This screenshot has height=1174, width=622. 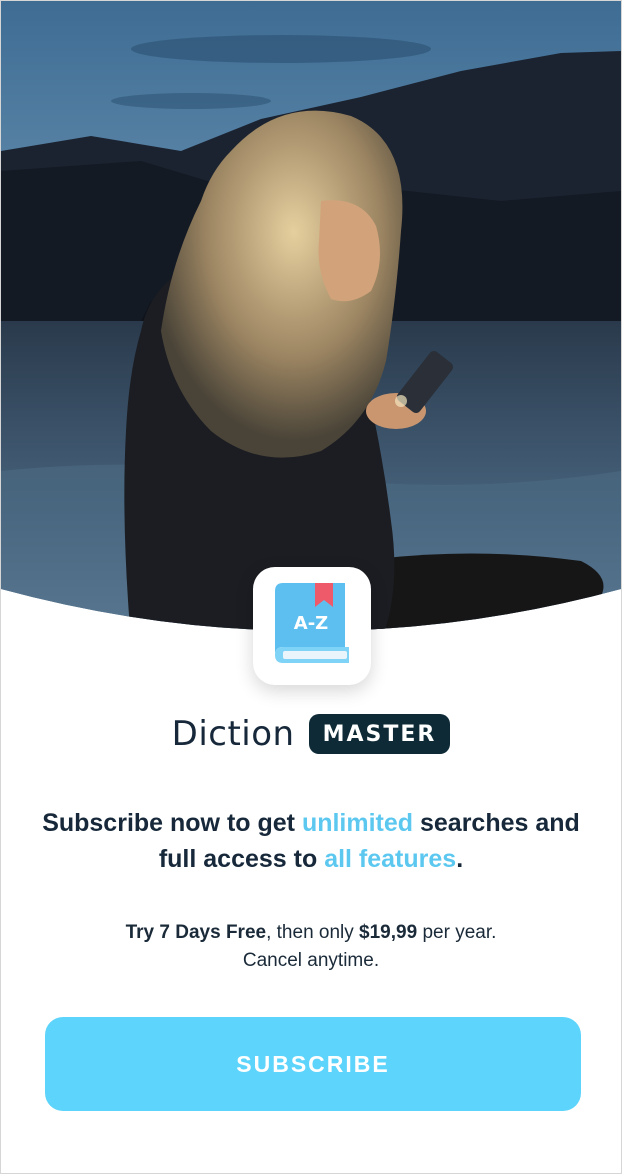 I want to click on dictionary-book-icon: A-Z, so click(x=312, y=626).